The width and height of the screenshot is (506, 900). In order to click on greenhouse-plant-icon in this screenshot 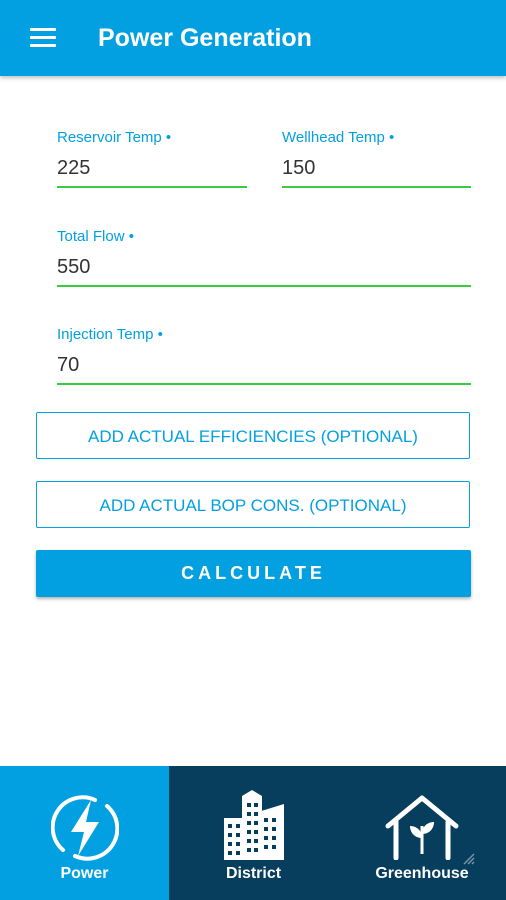, I will do `click(422, 827)`.